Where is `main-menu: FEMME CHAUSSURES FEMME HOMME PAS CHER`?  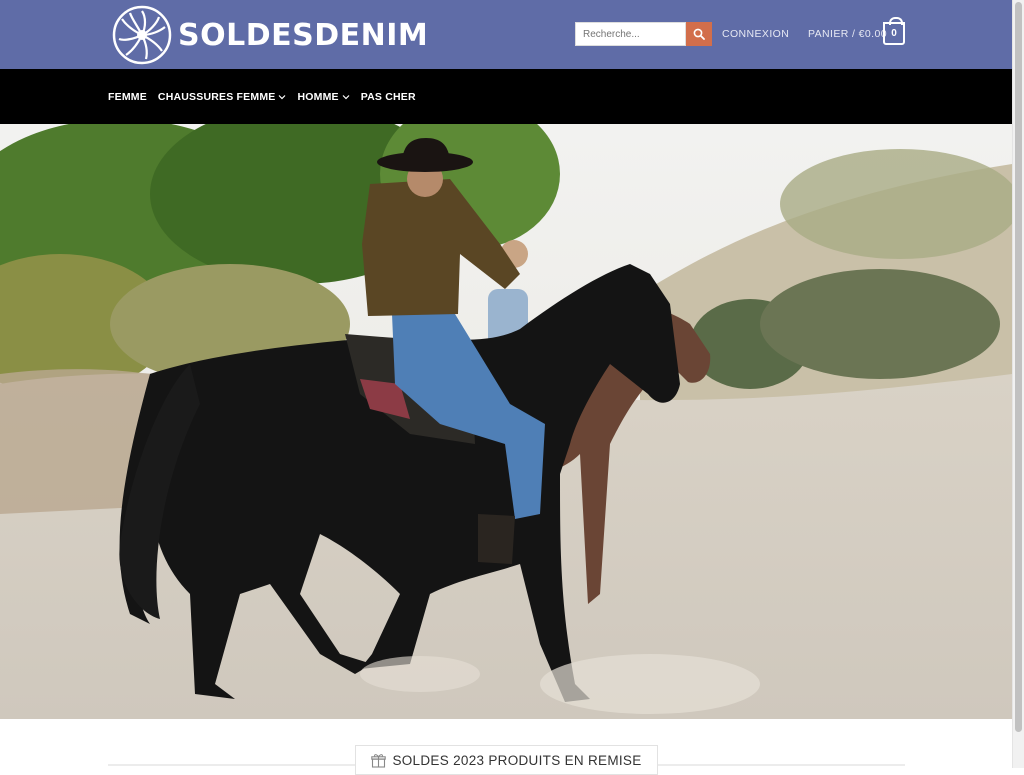 main-menu: FEMME CHAUSSURES FEMME HOMME PAS CHER is located at coordinates (267, 96).